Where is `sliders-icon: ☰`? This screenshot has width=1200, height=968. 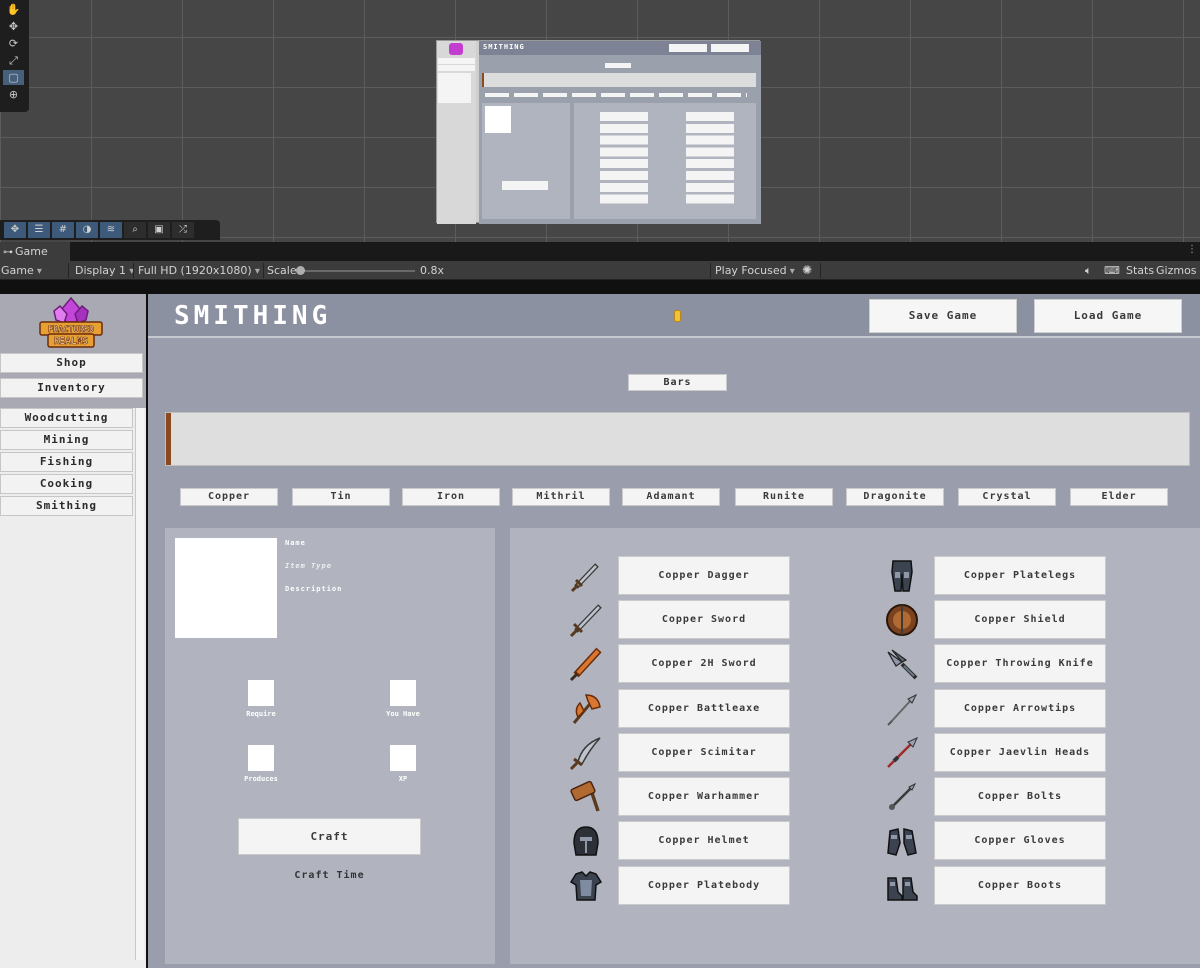
sliders-icon: ☰ is located at coordinates (39, 230).